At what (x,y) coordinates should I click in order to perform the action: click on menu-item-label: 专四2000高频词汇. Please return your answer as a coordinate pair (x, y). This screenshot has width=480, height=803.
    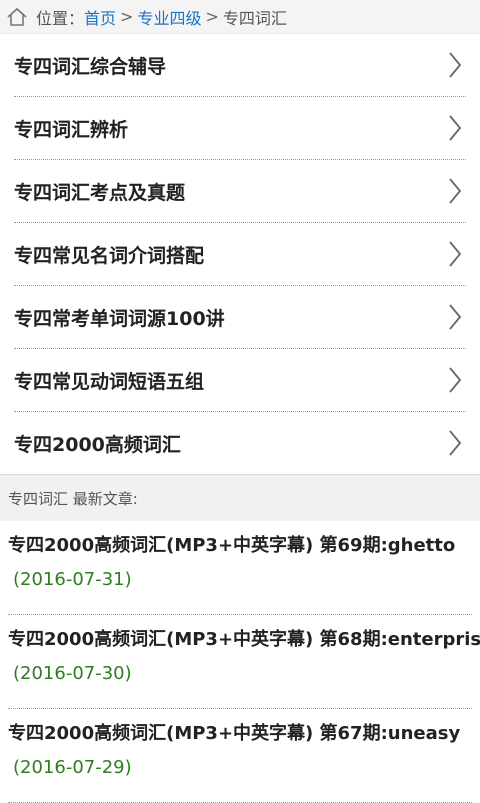
    Looking at the image, I should click on (97, 444).